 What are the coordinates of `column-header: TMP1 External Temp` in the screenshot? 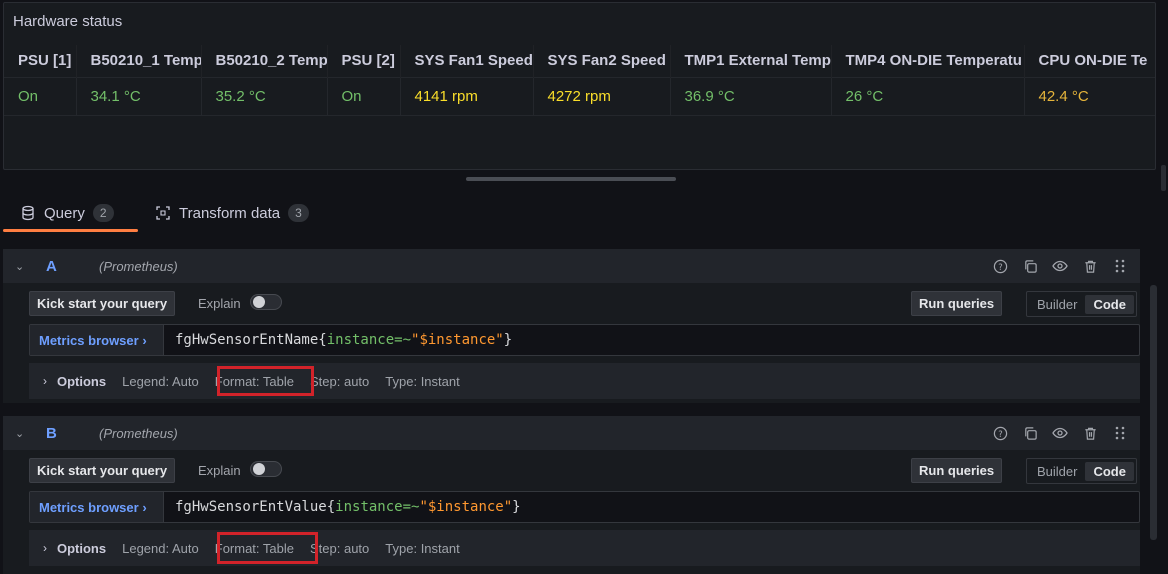 It's located at (751, 61).